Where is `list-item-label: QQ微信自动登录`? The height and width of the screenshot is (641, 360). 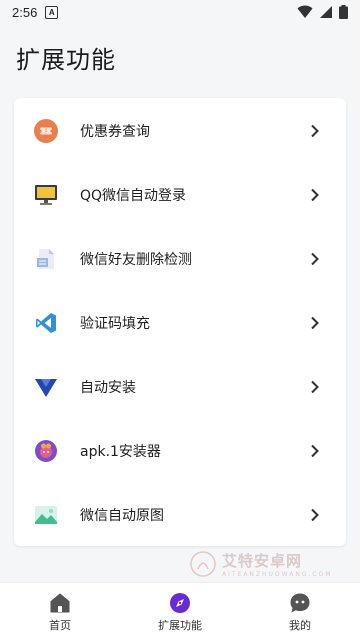
list-item-label: QQ微信自动登录 is located at coordinates (133, 196).